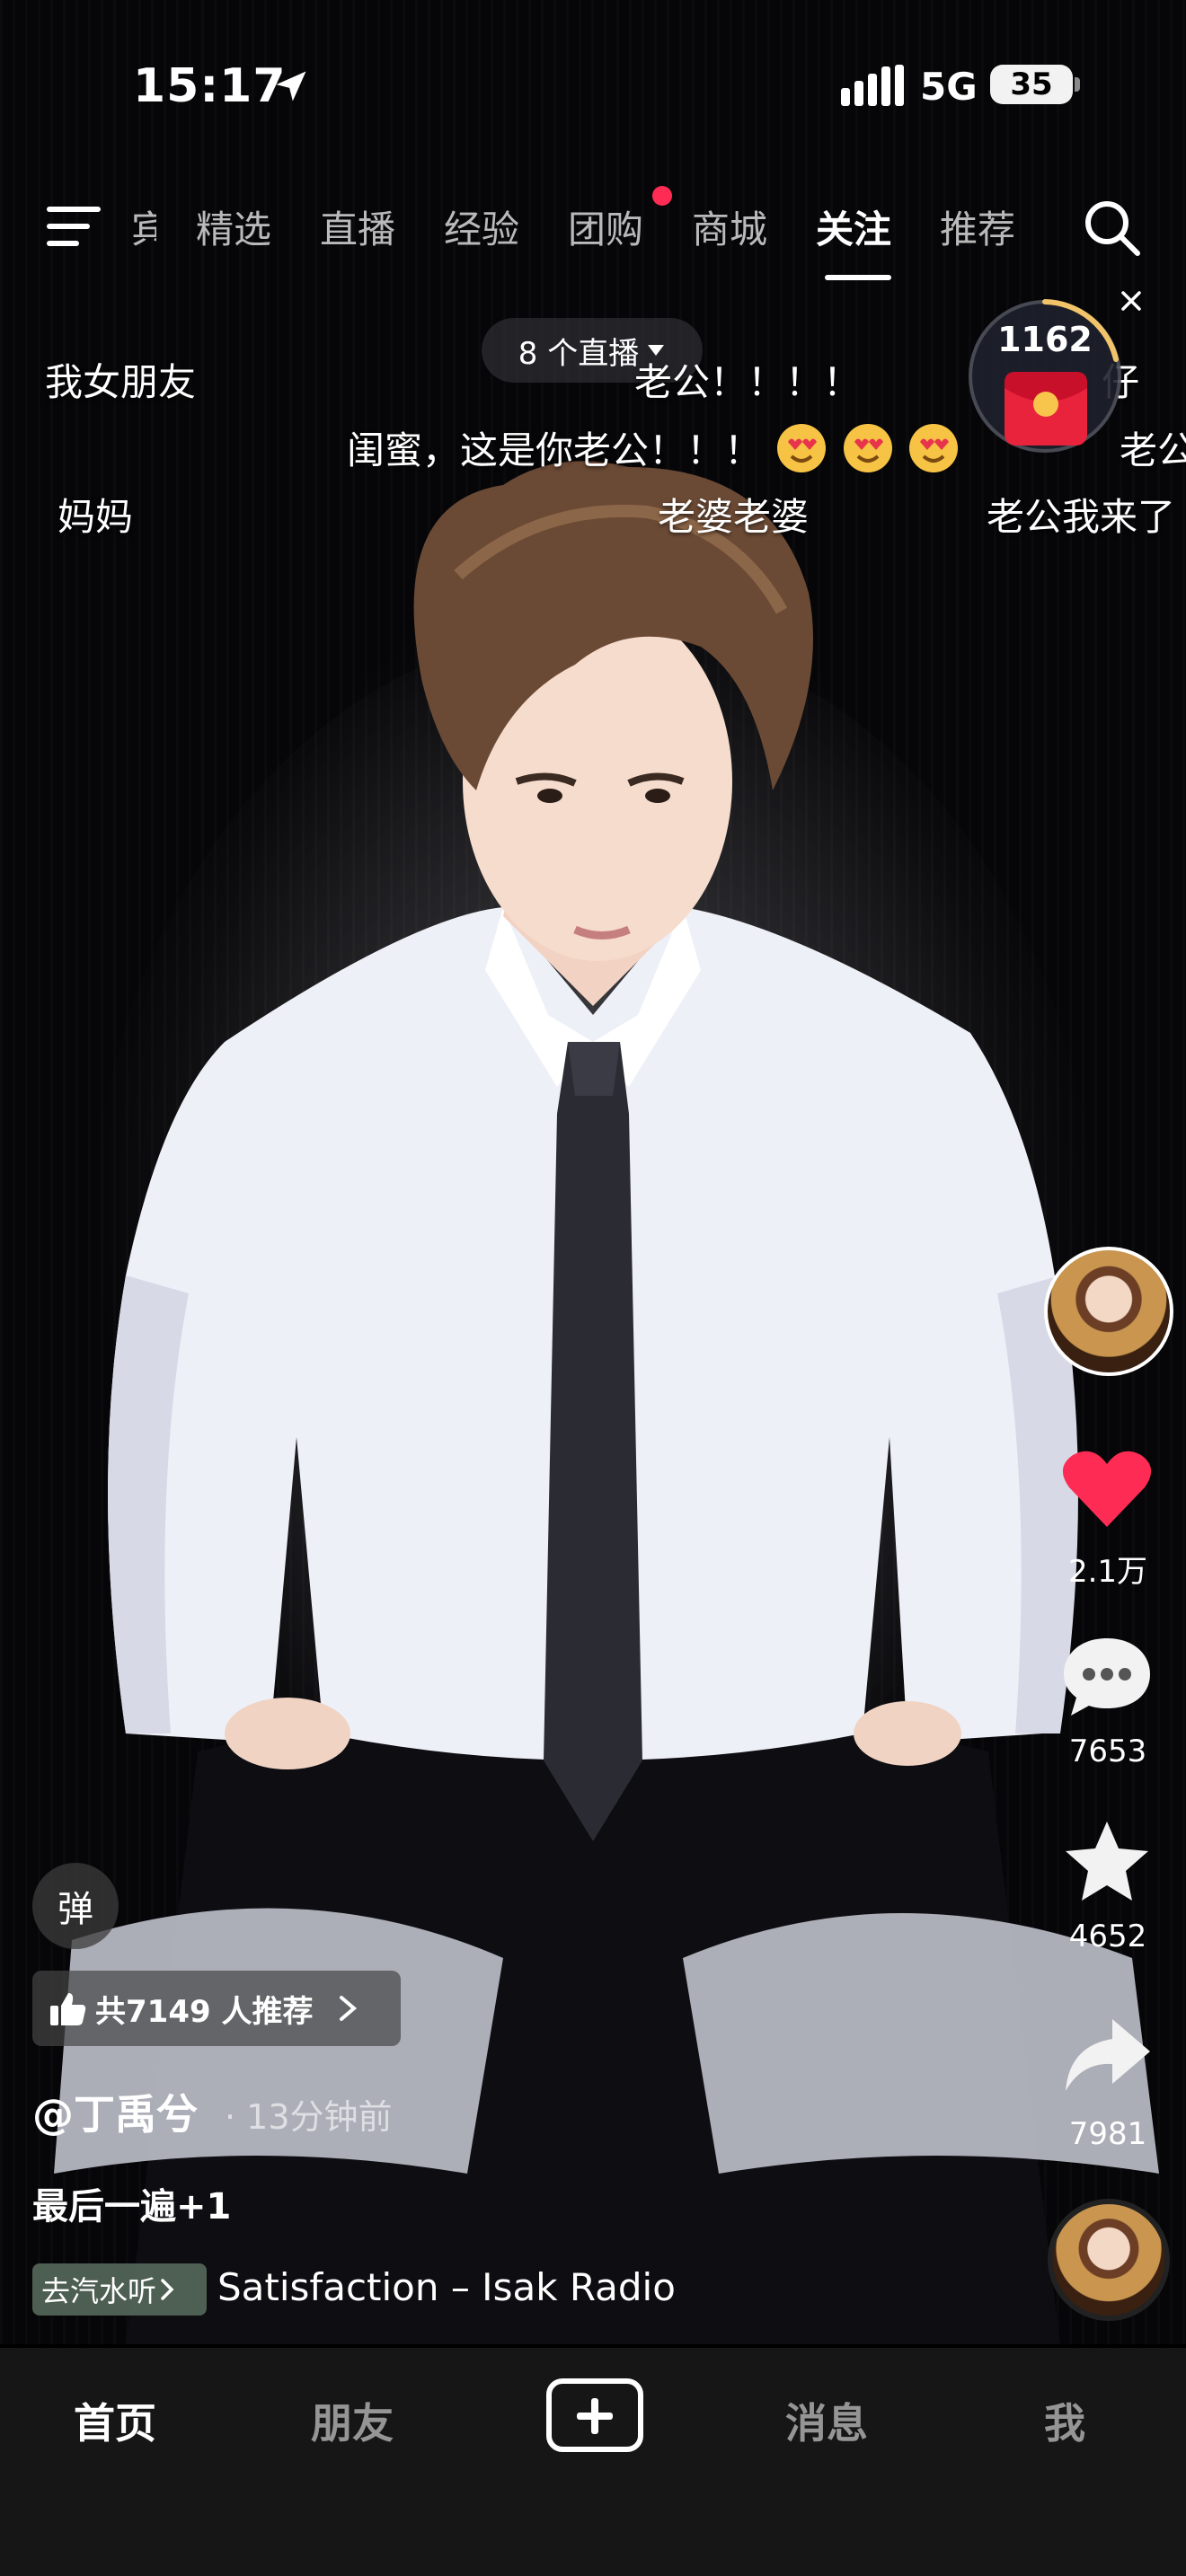  I want to click on video-caption: 最后一遍+1, so click(132, 2207).